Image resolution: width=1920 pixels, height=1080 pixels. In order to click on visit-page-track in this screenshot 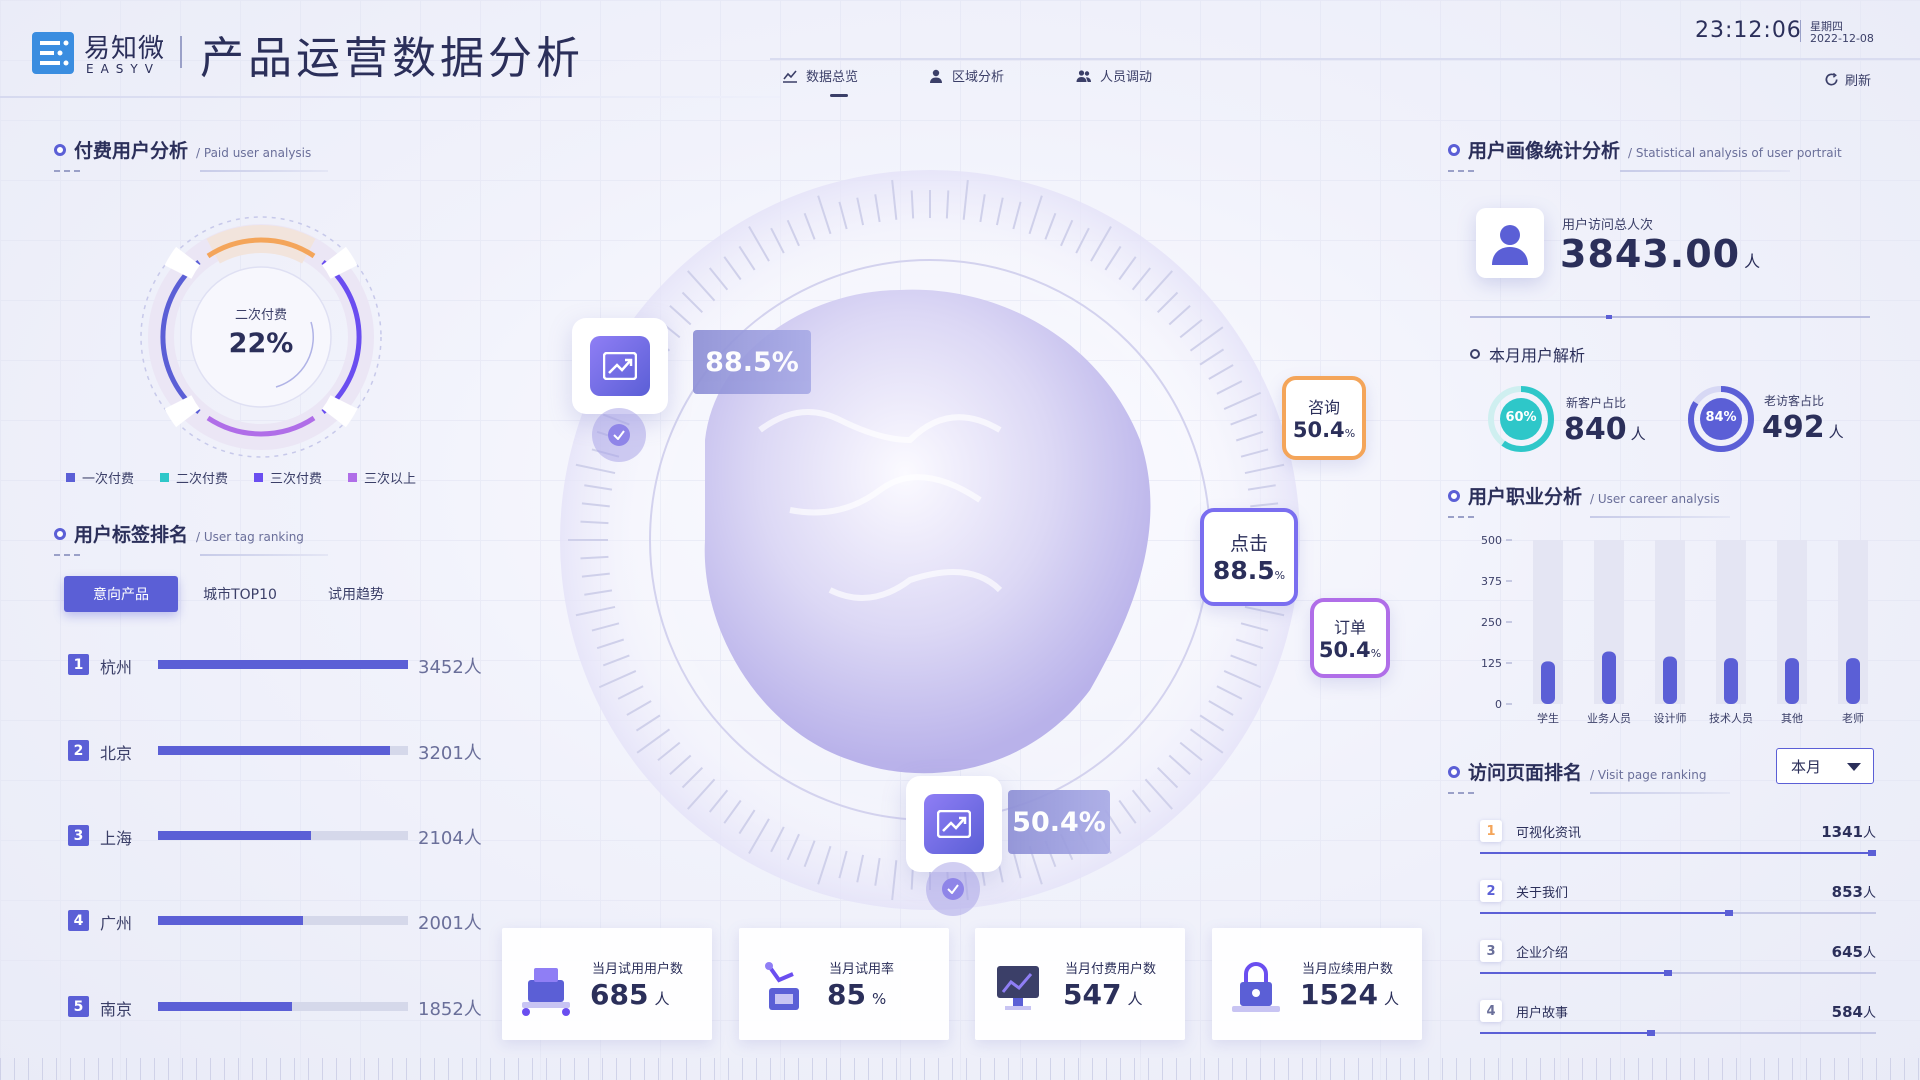, I will do `click(1678, 853)`.